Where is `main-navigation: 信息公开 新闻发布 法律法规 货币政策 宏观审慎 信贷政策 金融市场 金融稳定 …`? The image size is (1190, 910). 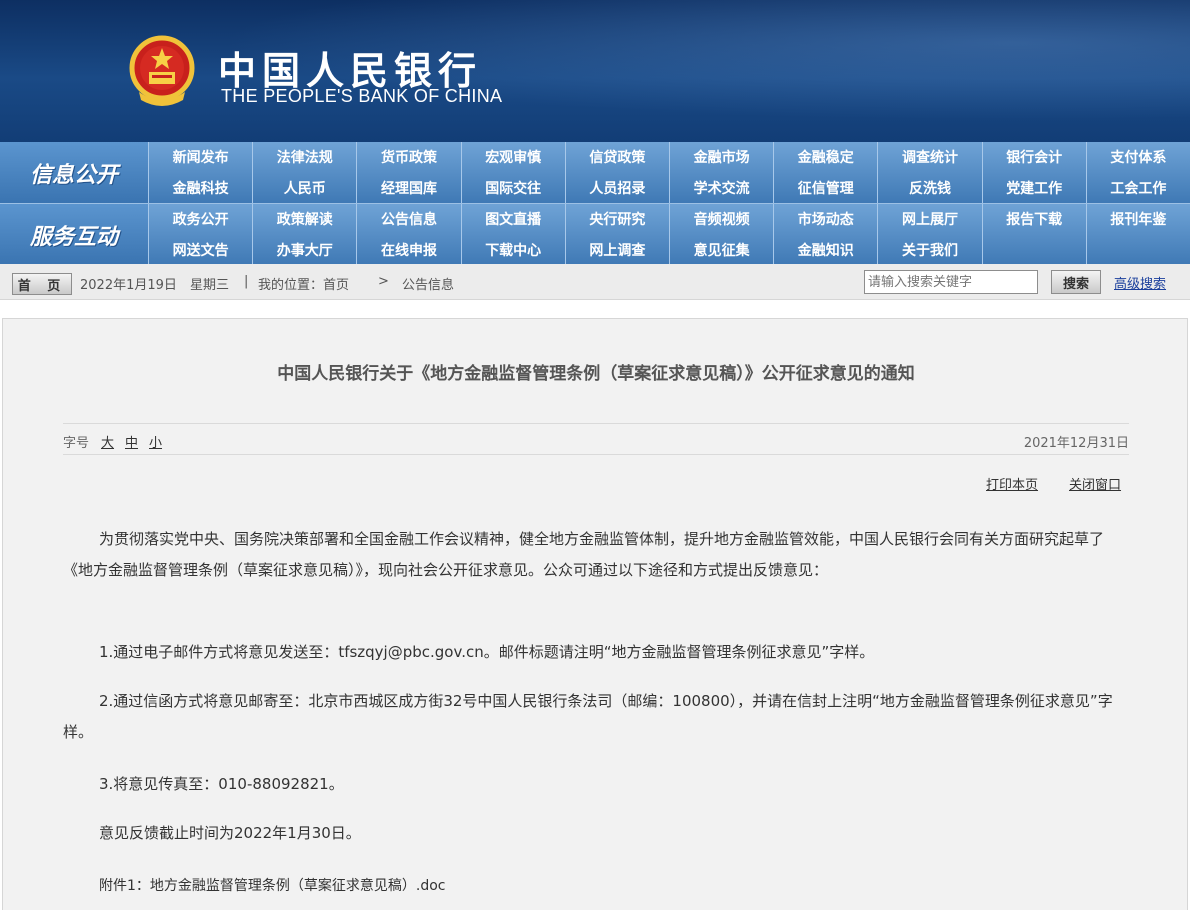
main-navigation: 信息公开 新闻发布 法律法规 货币政策 宏观审慎 信贷政策 金融市场 金融稳定 … is located at coordinates (595, 203).